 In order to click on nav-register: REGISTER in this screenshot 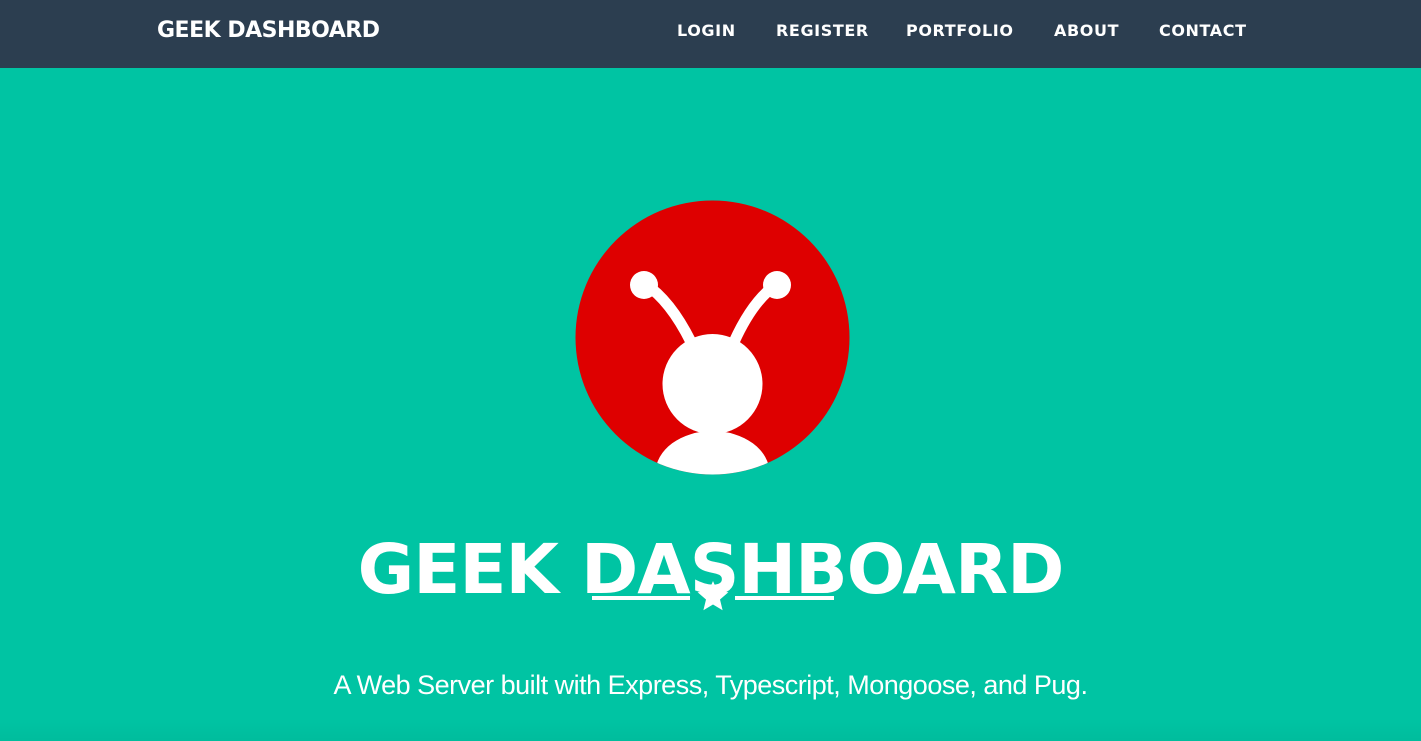, I will do `click(822, 31)`.